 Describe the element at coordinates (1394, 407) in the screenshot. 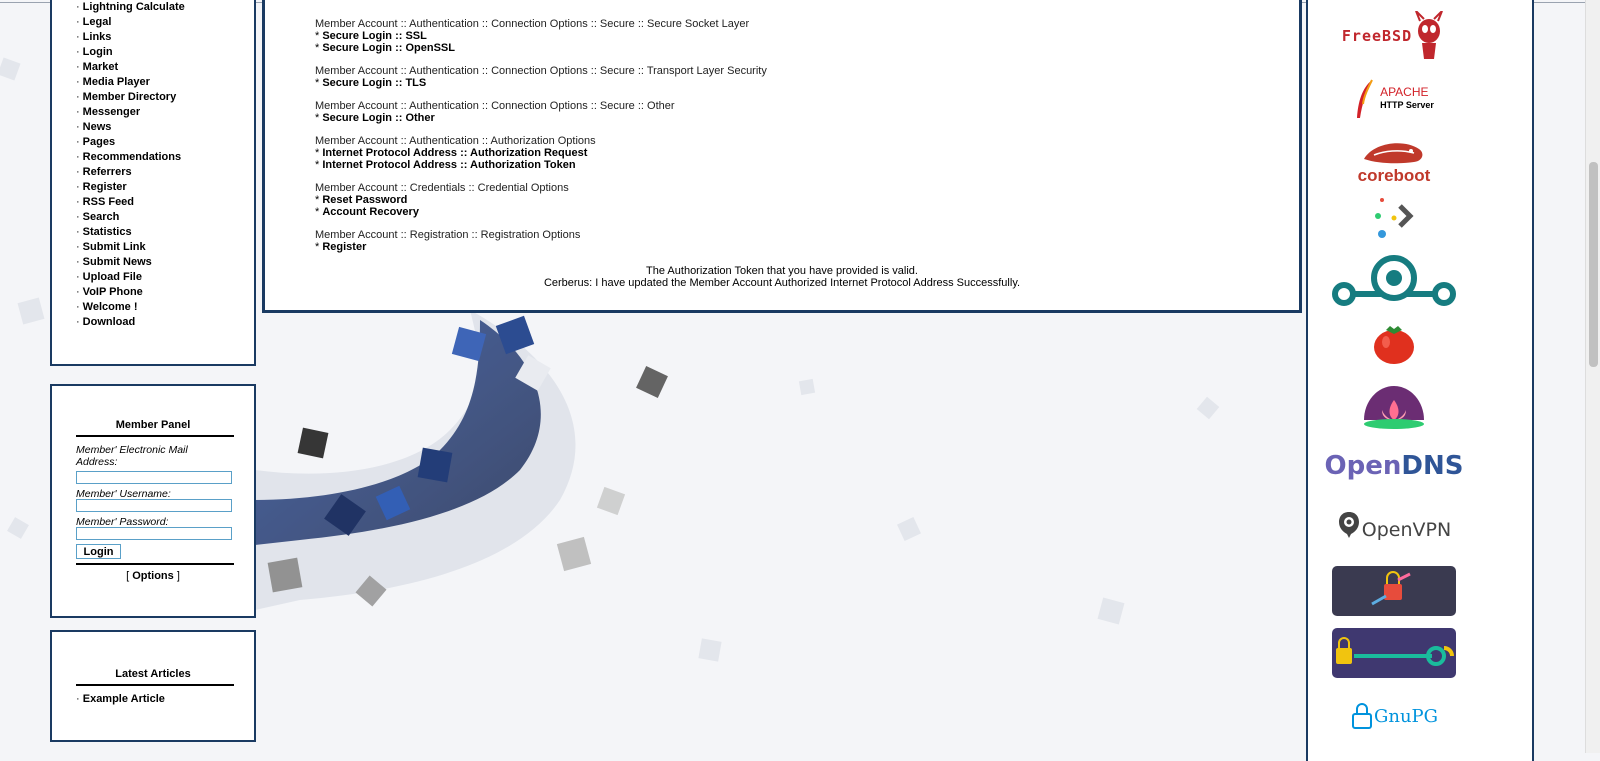

I see `lotus-icon` at that location.